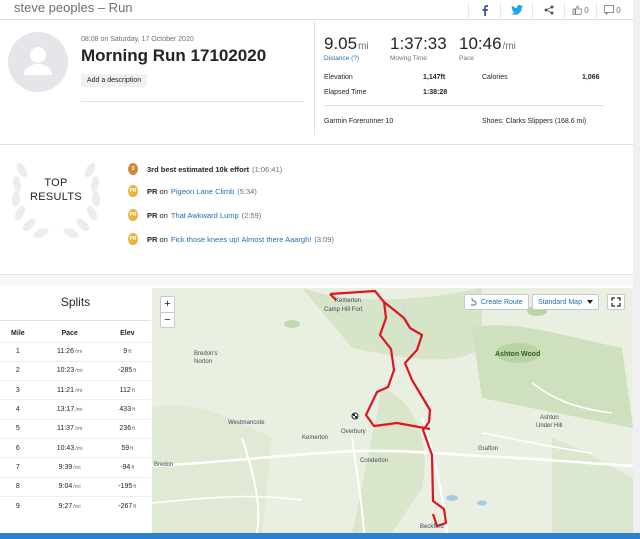 The height and width of the screenshot is (539, 640). What do you see at coordinates (69, 505) in the screenshot?
I see `split-pace-cell: 9:27/mi` at bounding box center [69, 505].